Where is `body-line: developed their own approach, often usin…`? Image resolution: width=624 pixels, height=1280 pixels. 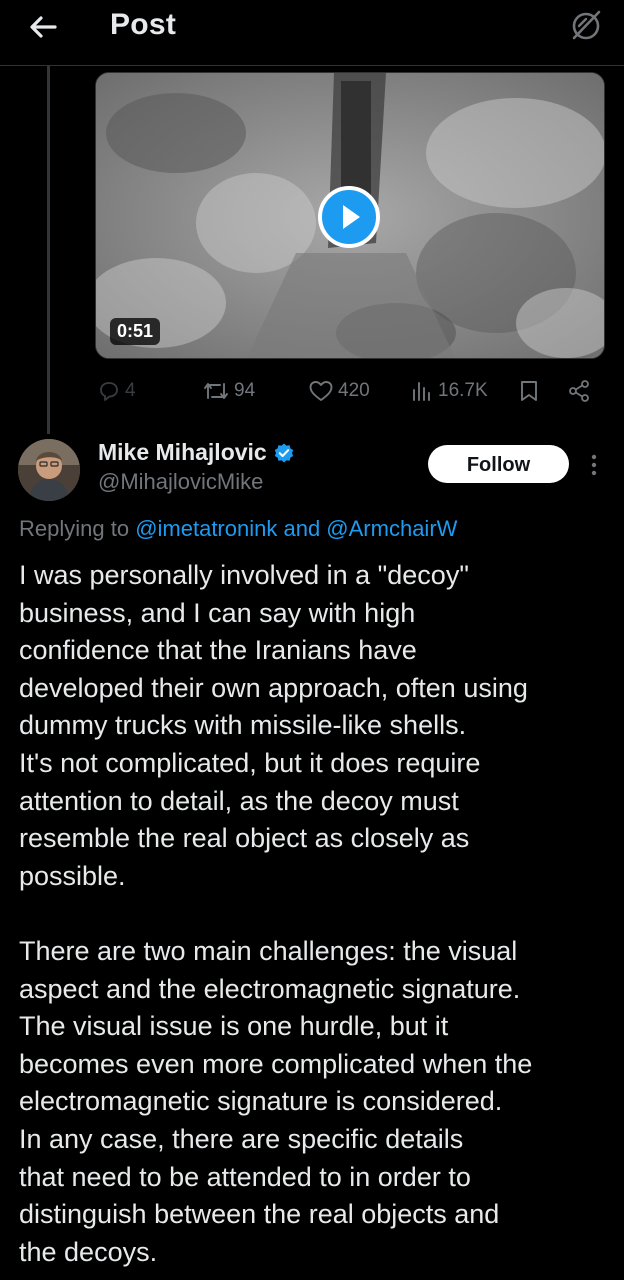 body-line: developed their own approach, often usin… is located at coordinates (273, 687).